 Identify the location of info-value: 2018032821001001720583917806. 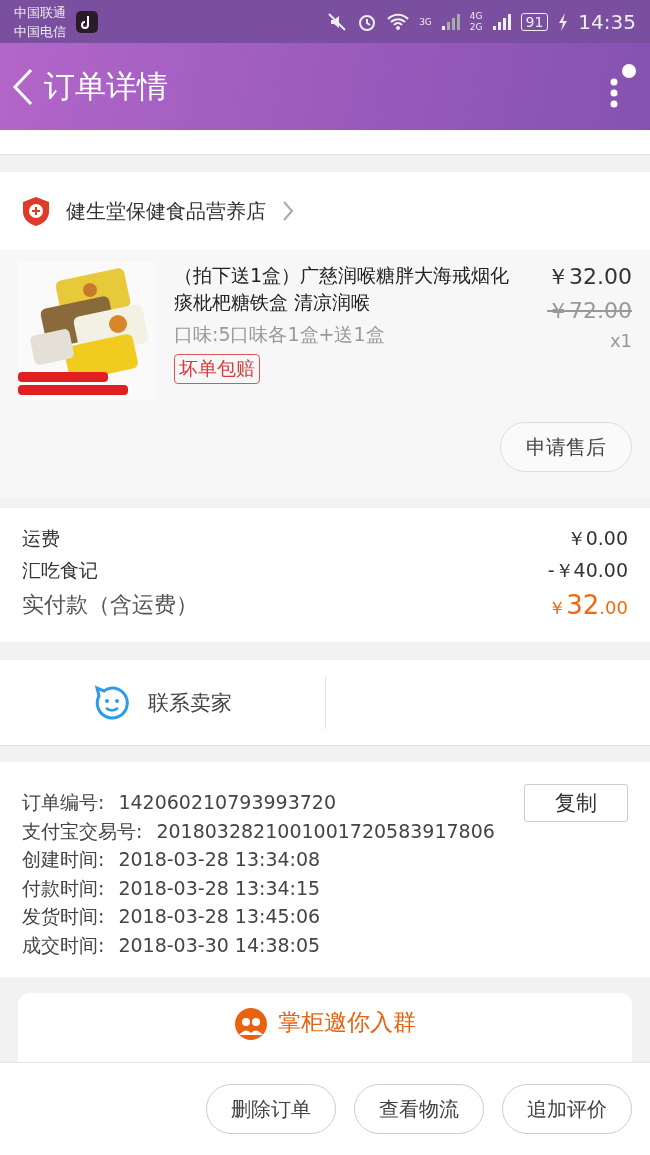
(325, 830).